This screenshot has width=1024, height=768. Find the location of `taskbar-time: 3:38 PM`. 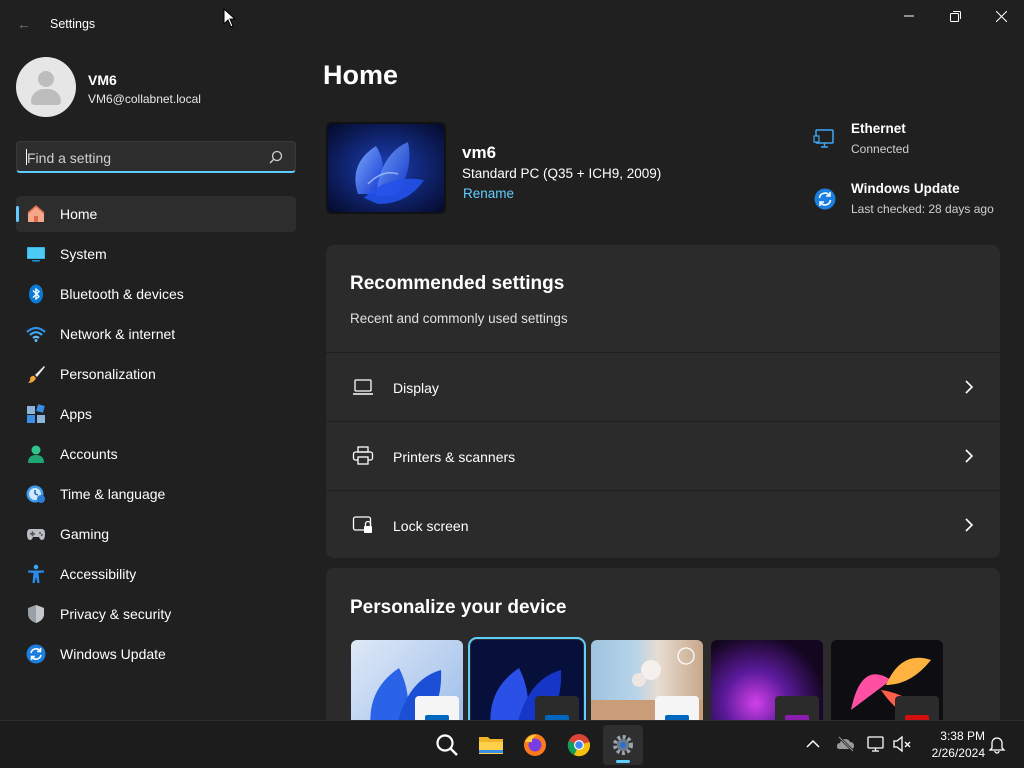

taskbar-time: 3:38 PM is located at coordinates (955, 736).